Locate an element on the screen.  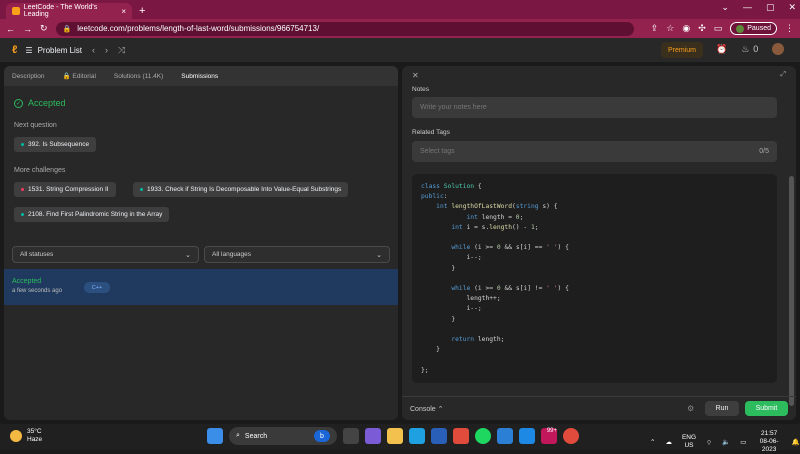
forward-arrow-icon: → is located at coordinates (27, 29).